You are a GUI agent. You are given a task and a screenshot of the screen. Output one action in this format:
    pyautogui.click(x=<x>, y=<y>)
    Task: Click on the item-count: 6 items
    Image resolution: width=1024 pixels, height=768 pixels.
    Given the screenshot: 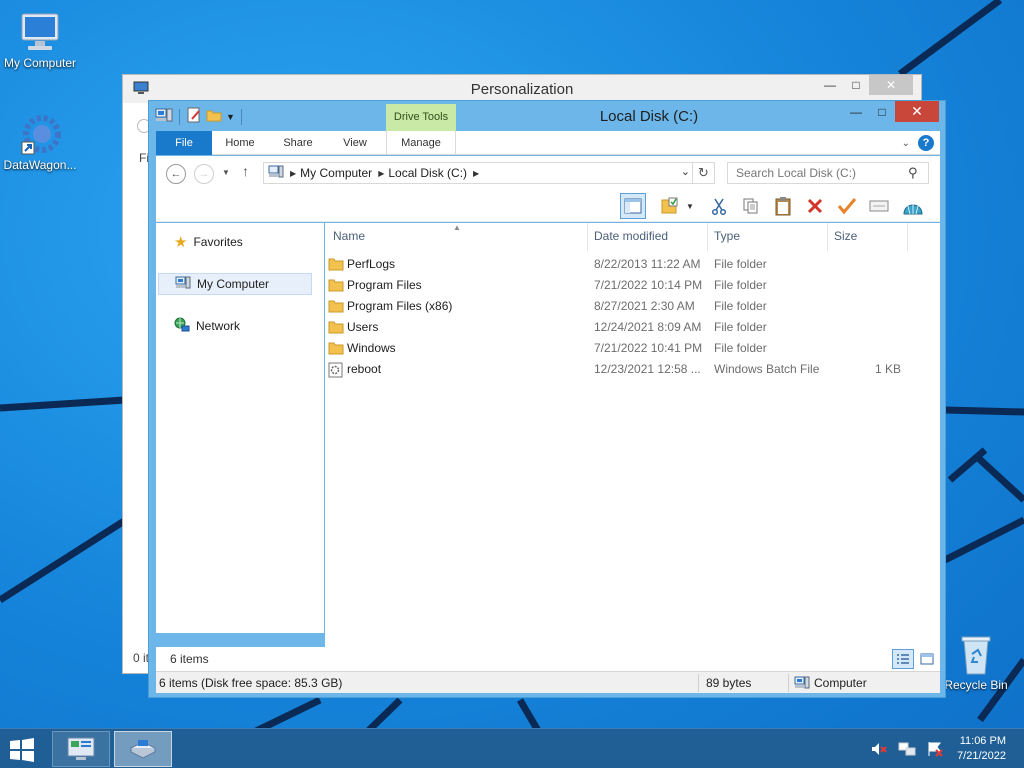 What is the action you would take?
    pyautogui.click(x=189, y=659)
    